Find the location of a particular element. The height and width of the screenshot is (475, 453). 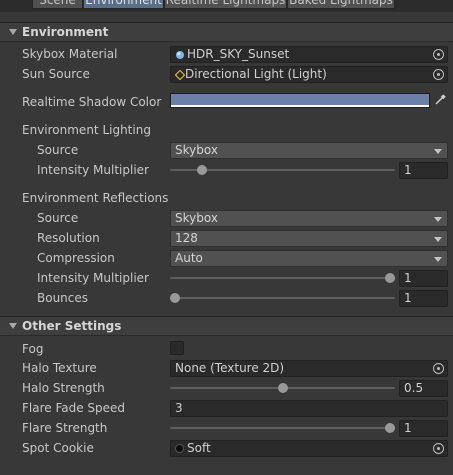

spot-cookie-field: Soft is located at coordinates (309, 448).